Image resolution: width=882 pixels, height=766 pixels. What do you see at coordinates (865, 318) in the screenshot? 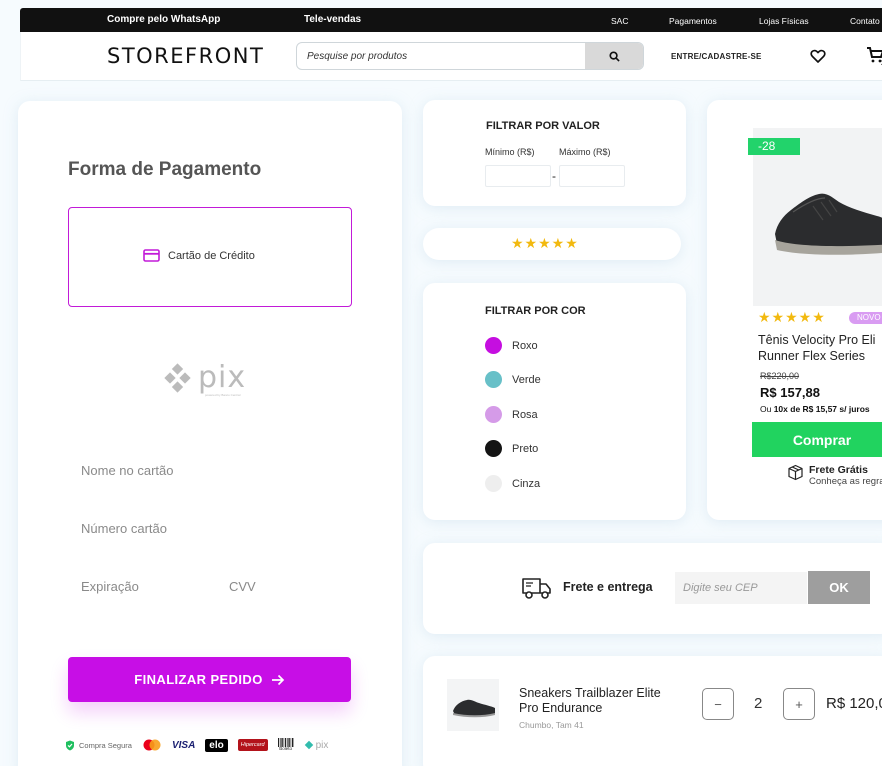
I see `new-badge: NOVO` at bounding box center [865, 318].